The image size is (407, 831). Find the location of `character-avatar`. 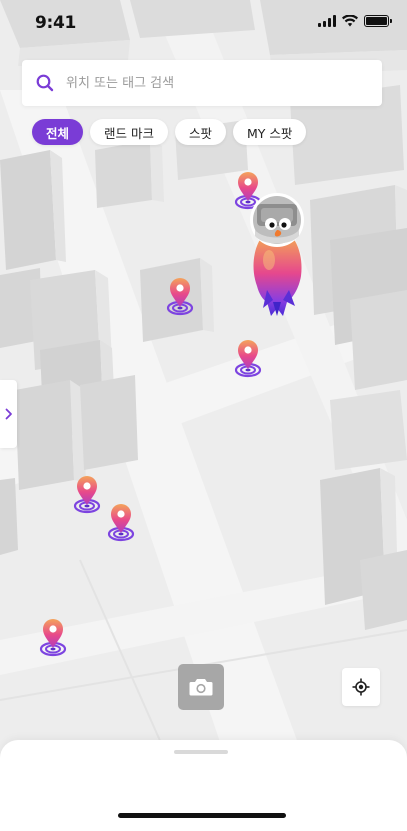

character-avatar is located at coordinates (277, 256).